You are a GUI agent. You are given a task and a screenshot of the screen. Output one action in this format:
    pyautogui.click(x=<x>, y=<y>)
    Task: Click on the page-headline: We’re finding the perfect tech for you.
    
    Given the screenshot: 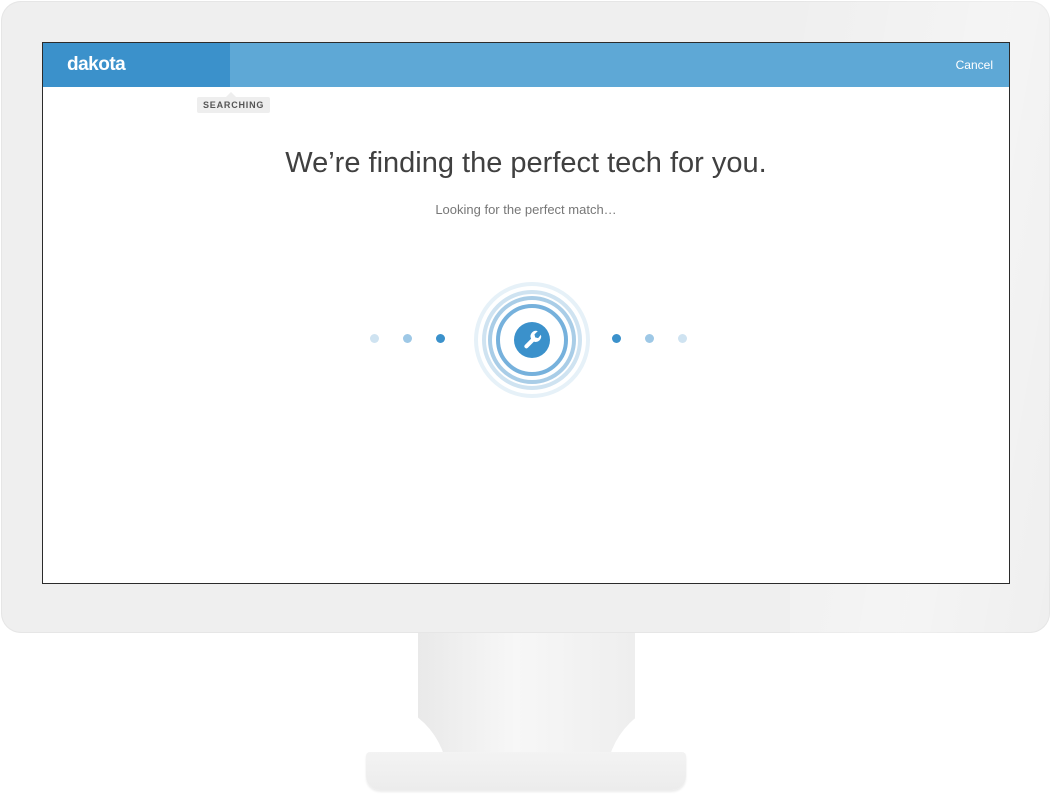 What is the action you would take?
    pyautogui.click(x=526, y=163)
    